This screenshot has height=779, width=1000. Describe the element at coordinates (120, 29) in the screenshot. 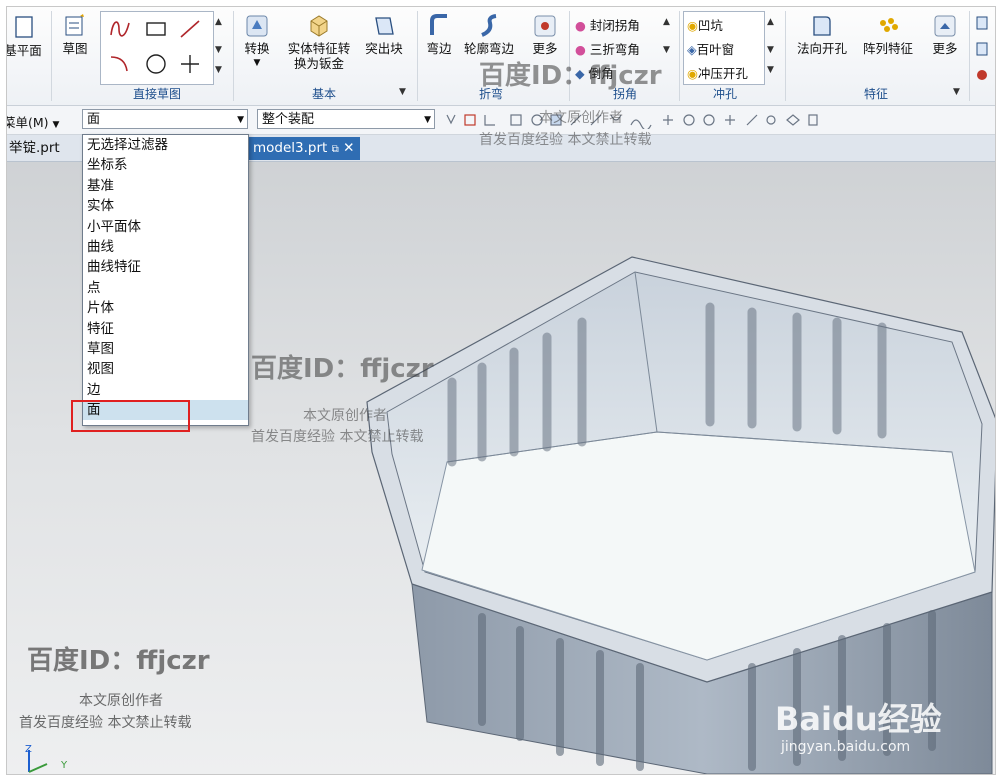

I see `spline-icon` at that location.